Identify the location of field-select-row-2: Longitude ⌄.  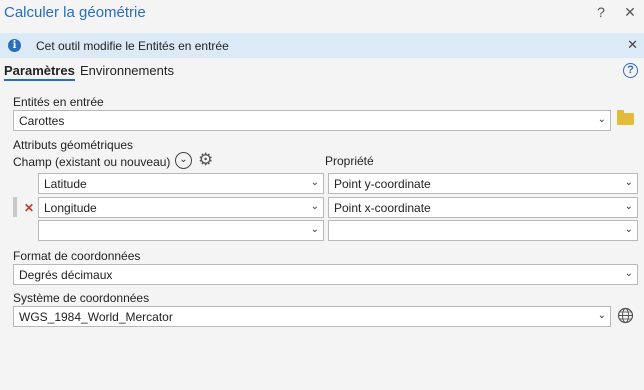
(181, 207).